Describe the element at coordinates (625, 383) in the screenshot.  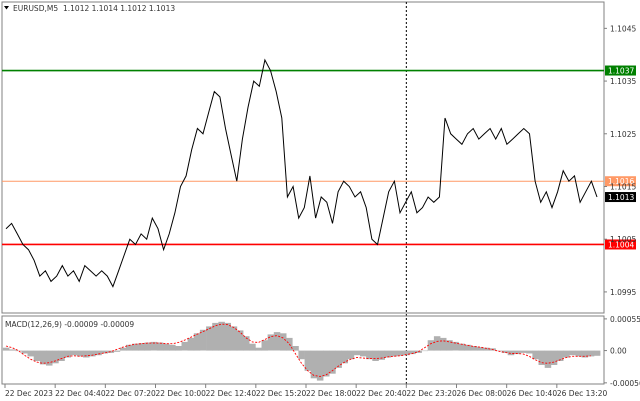
I see `macd-tick-label: -0.00056` at that location.